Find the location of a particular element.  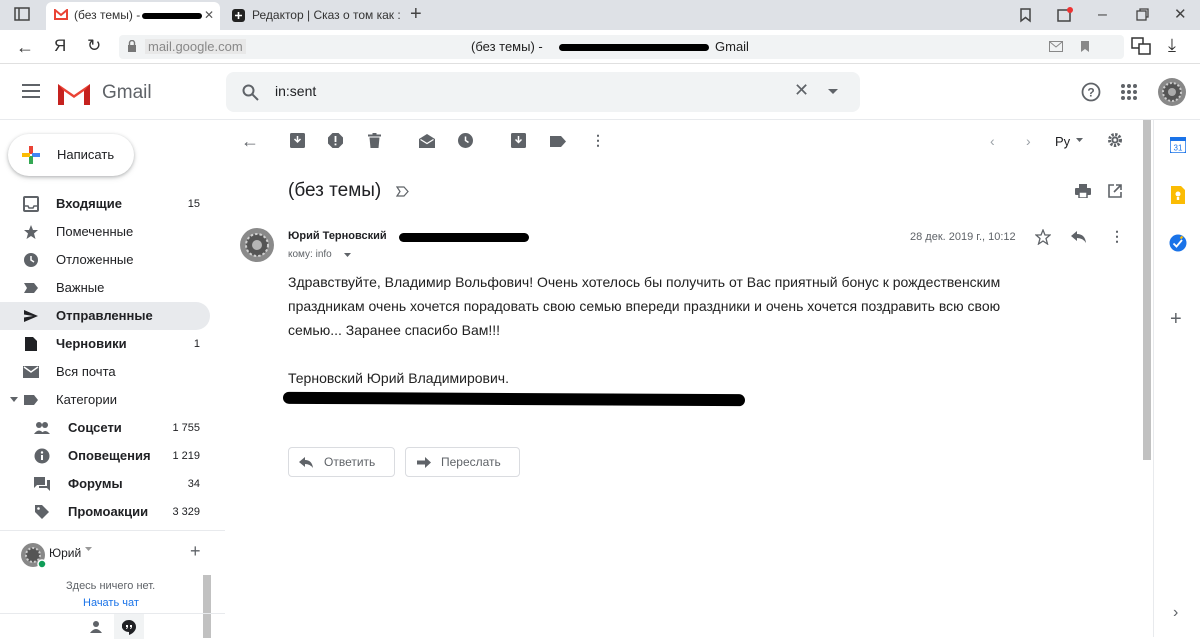

gmail-favicon-icon is located at coordinates (61, 14).